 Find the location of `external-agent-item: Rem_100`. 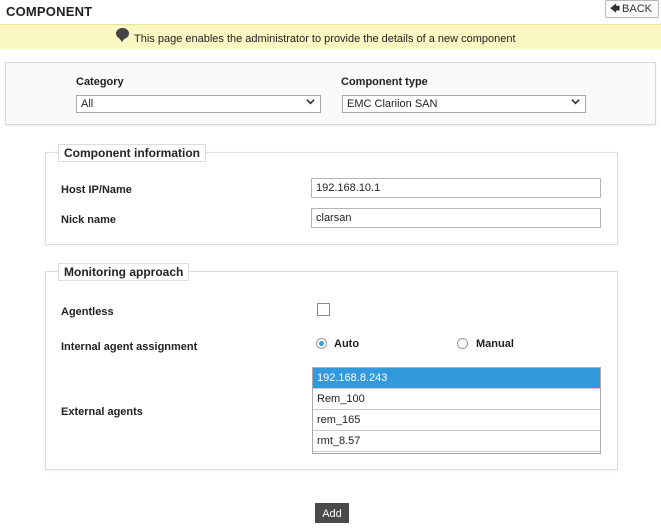

external-agent-item: Rem_100 is located at coordinates (456, 399).